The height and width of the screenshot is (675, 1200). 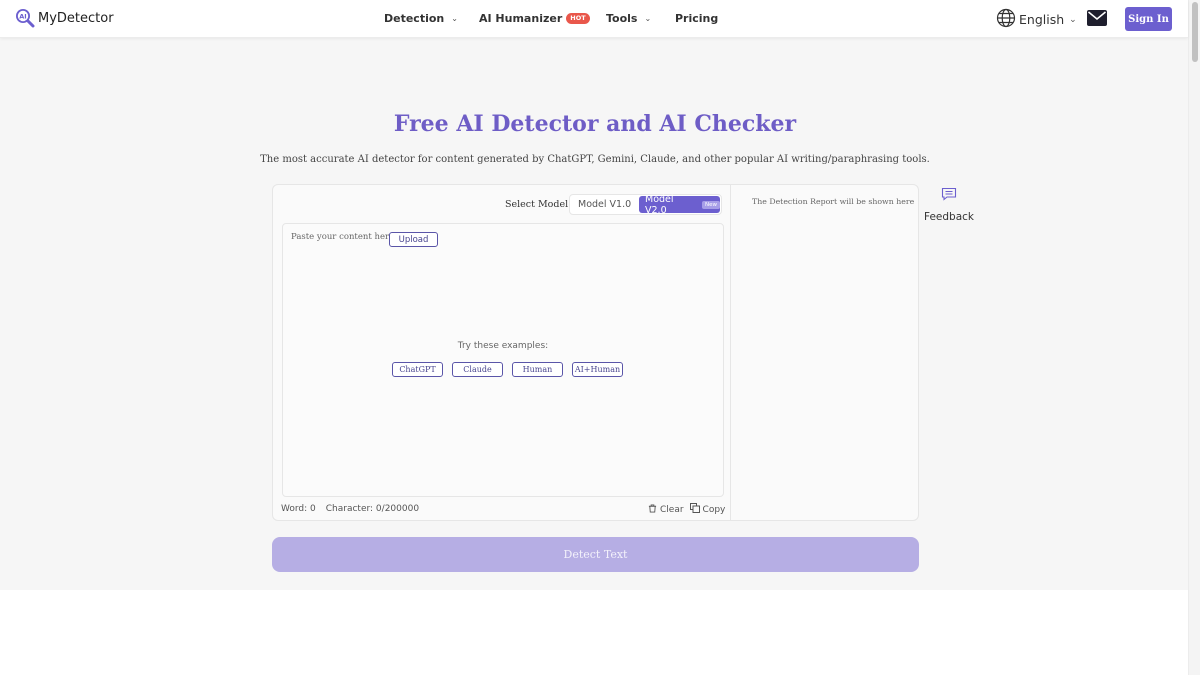 I want to click on text-counts: Word: 0 Character: 0/200000, so click(x=350, y=509).